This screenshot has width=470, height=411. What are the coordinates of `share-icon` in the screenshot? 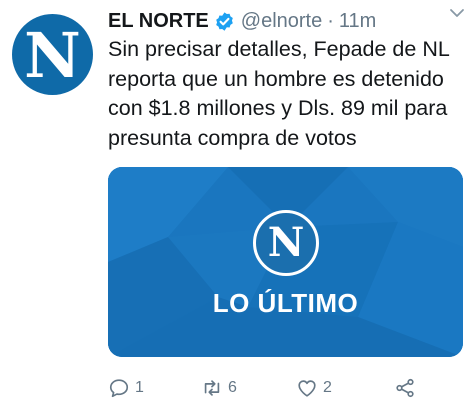 It's located at (405, 388).